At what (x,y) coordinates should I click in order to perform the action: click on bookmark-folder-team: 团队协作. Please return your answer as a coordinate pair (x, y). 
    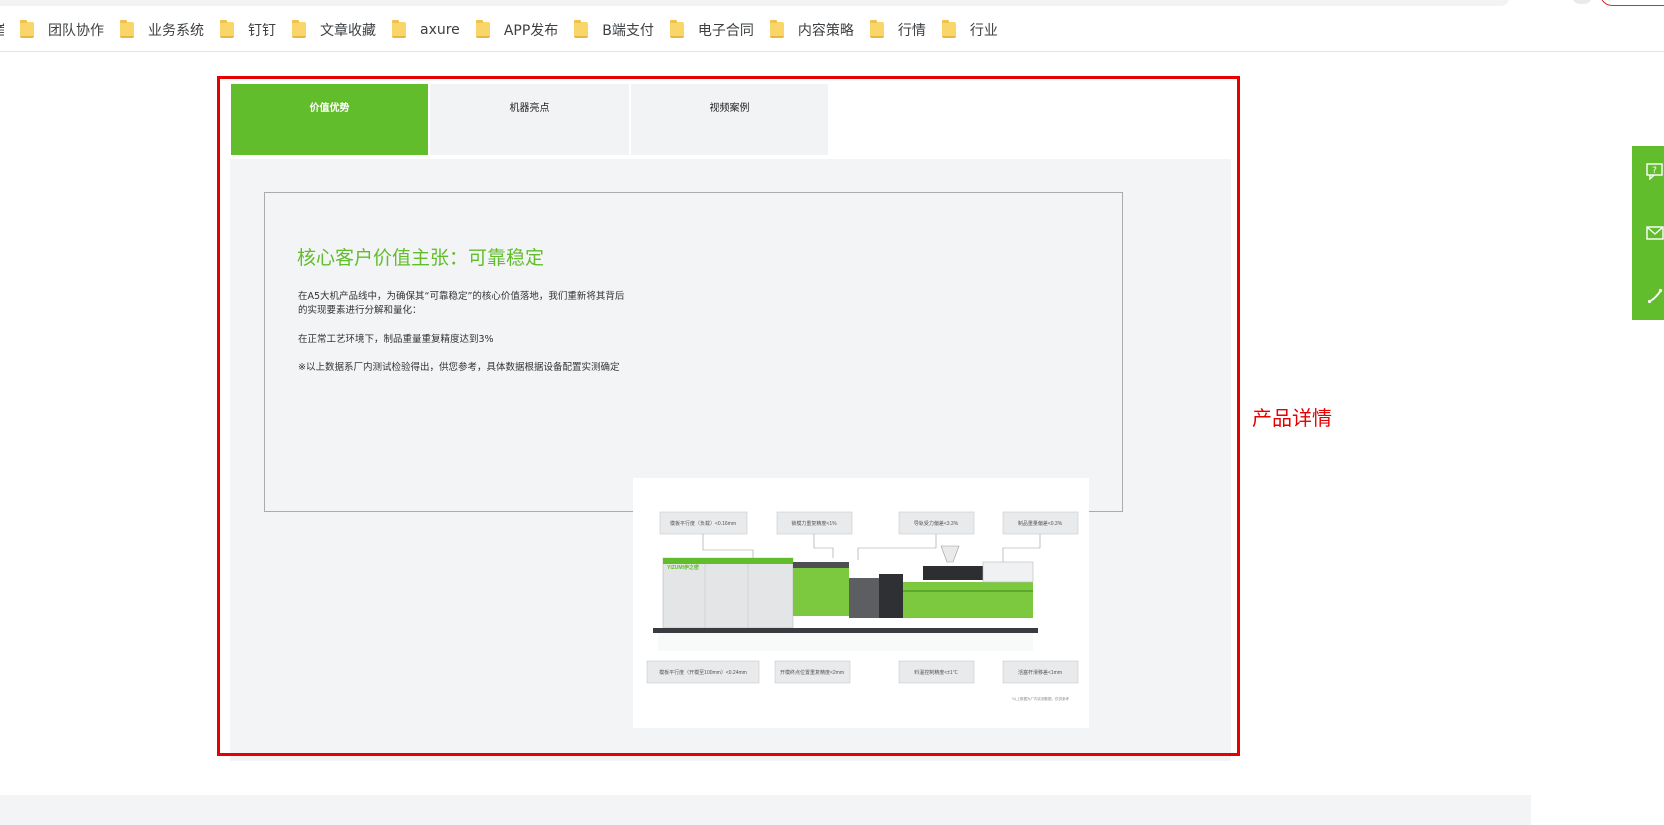
    Looking at the image, I should click on (62, 30).